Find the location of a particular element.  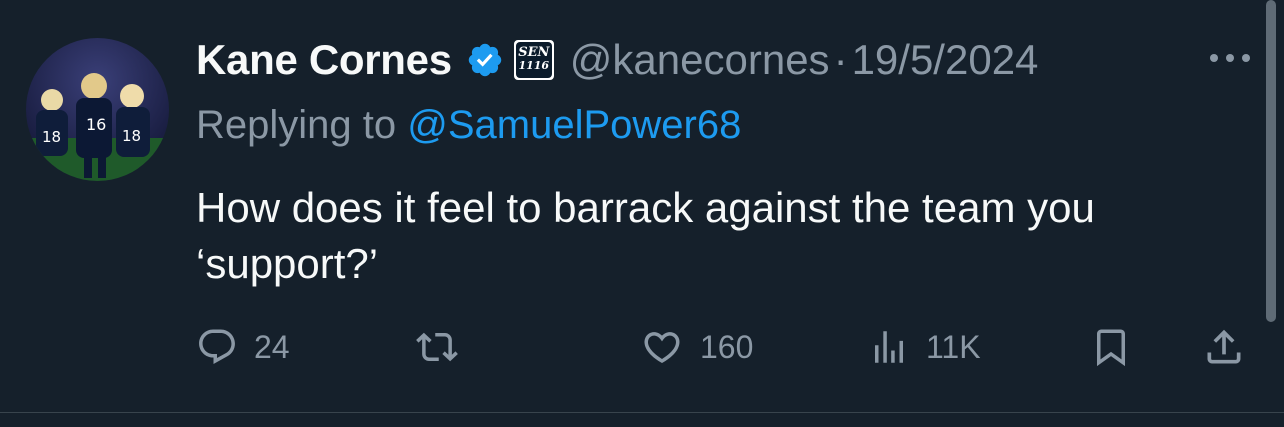

avatar: 18 16 18 is located at coordinates (97, 109).